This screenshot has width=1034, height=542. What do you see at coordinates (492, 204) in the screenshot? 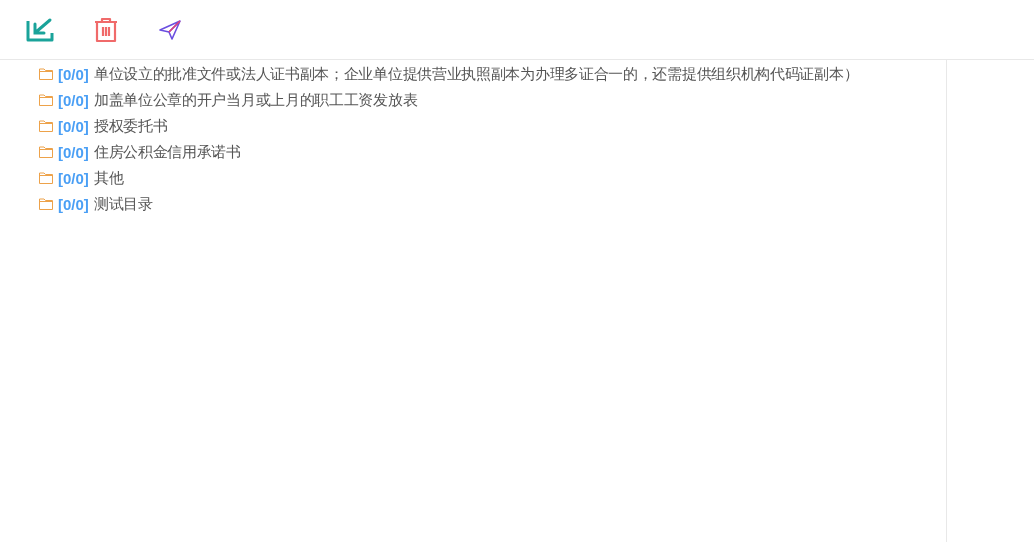
I see `folder-item: [0/0] 测试目录` at bounding box center [492, 204].